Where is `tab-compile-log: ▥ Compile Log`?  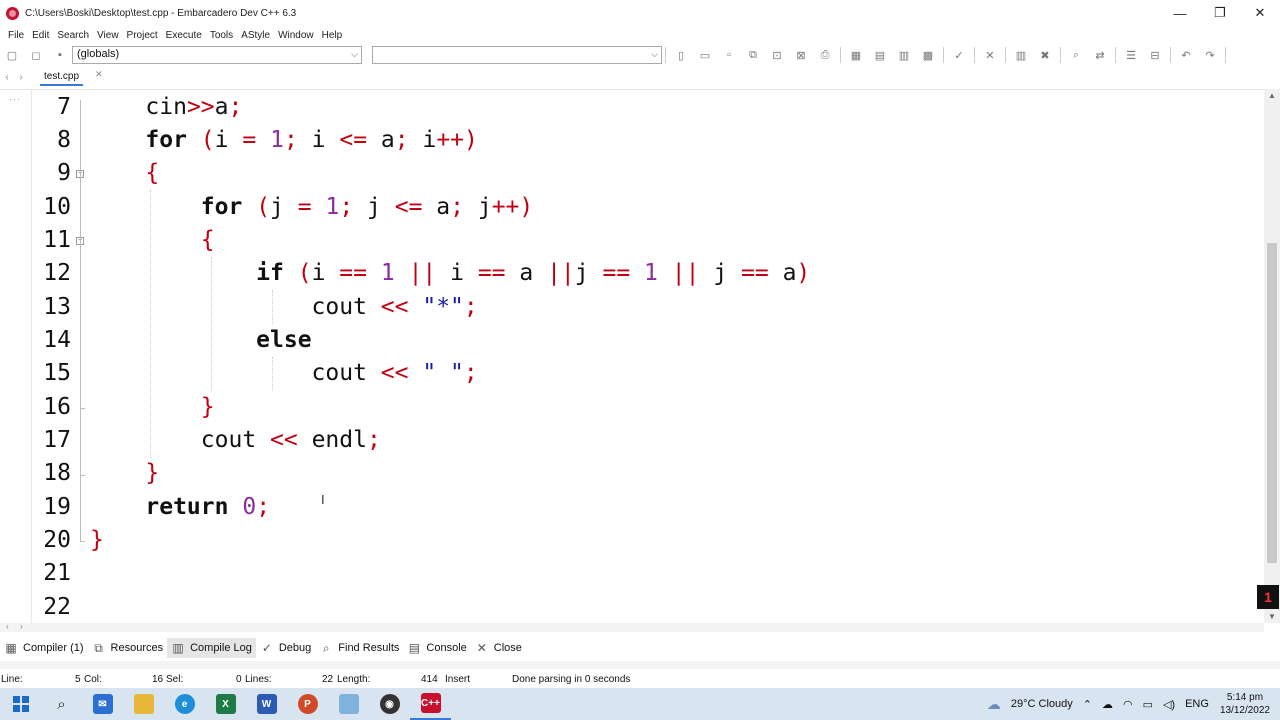 tab-compile-log: ▥ Compile Log is located at coordinates (211, 648).